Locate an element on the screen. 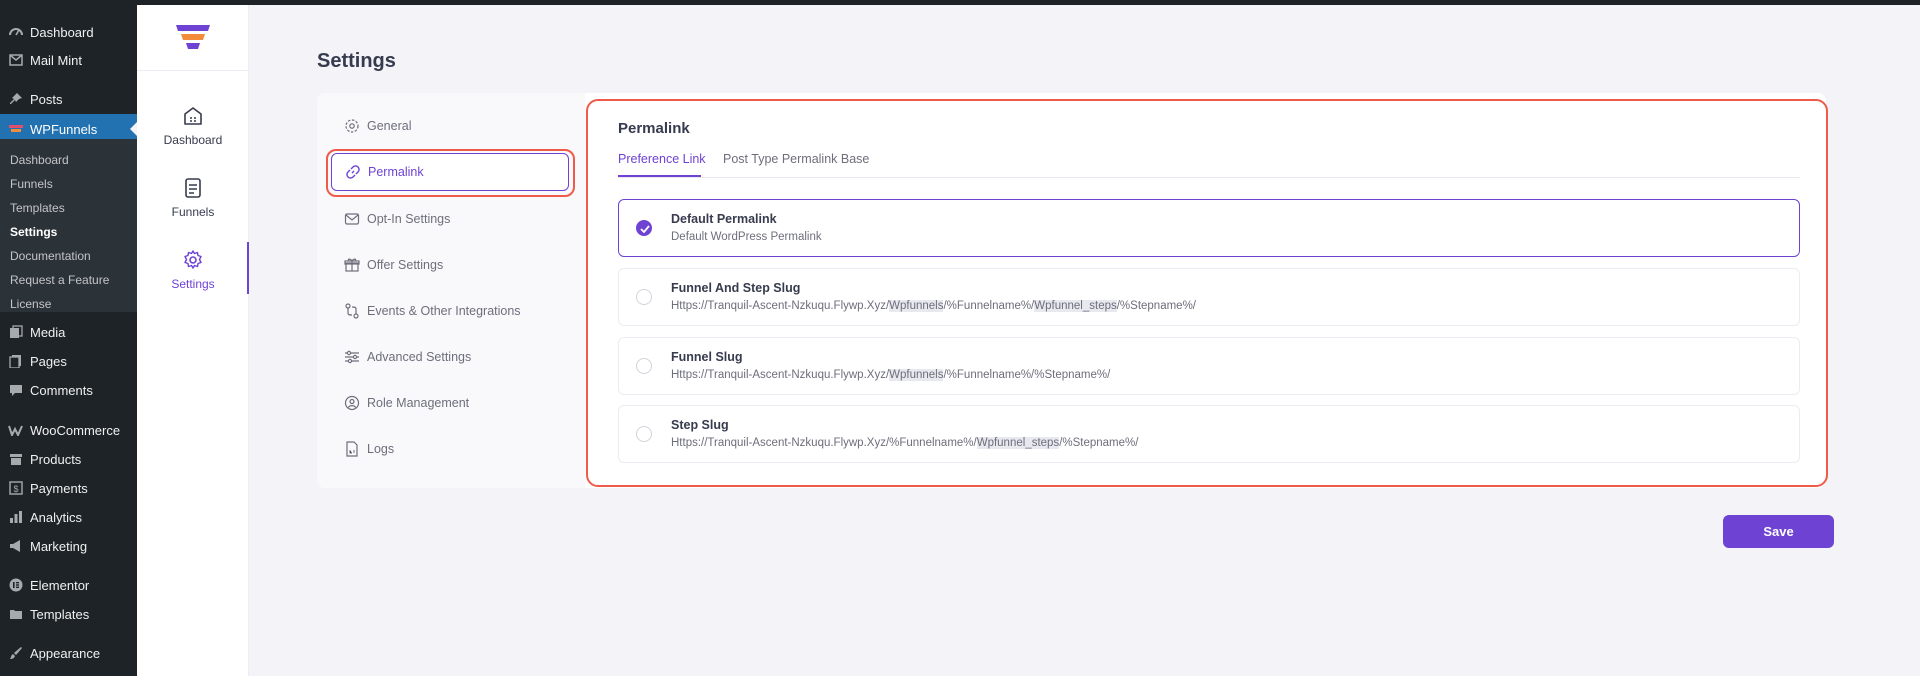  wp-menu-label: Comments is located at coordinates (61, 390).